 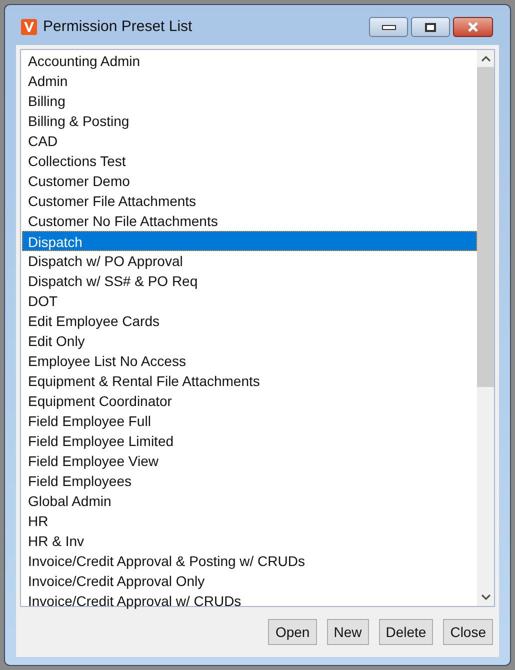 I want to click on list-item: Admin, so click(x=249, y=81).